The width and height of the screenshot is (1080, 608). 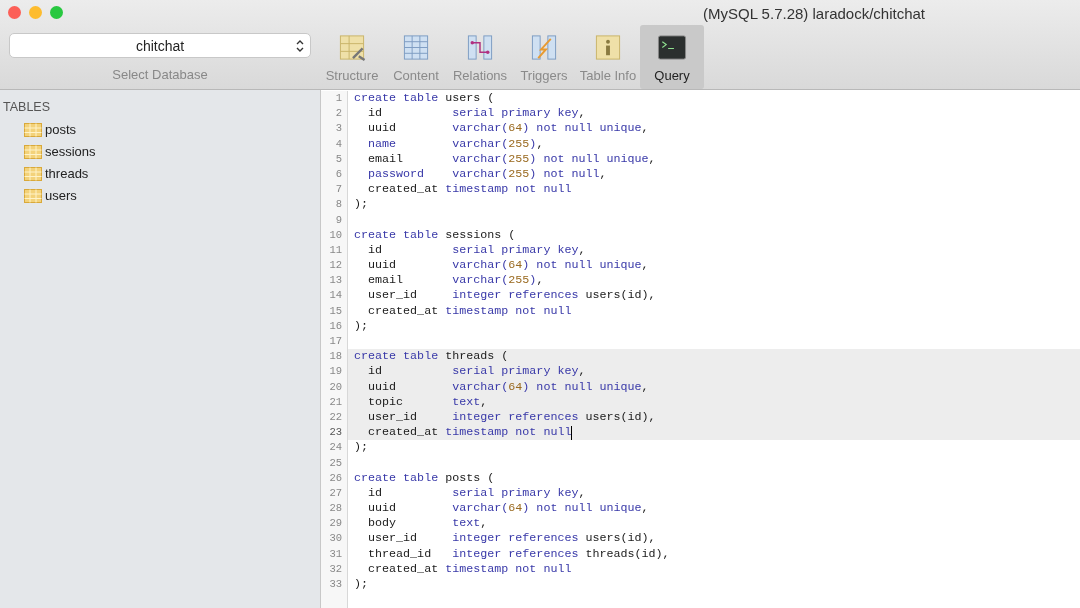 I want to click on line-number: 1, so click(x=338, y=98).